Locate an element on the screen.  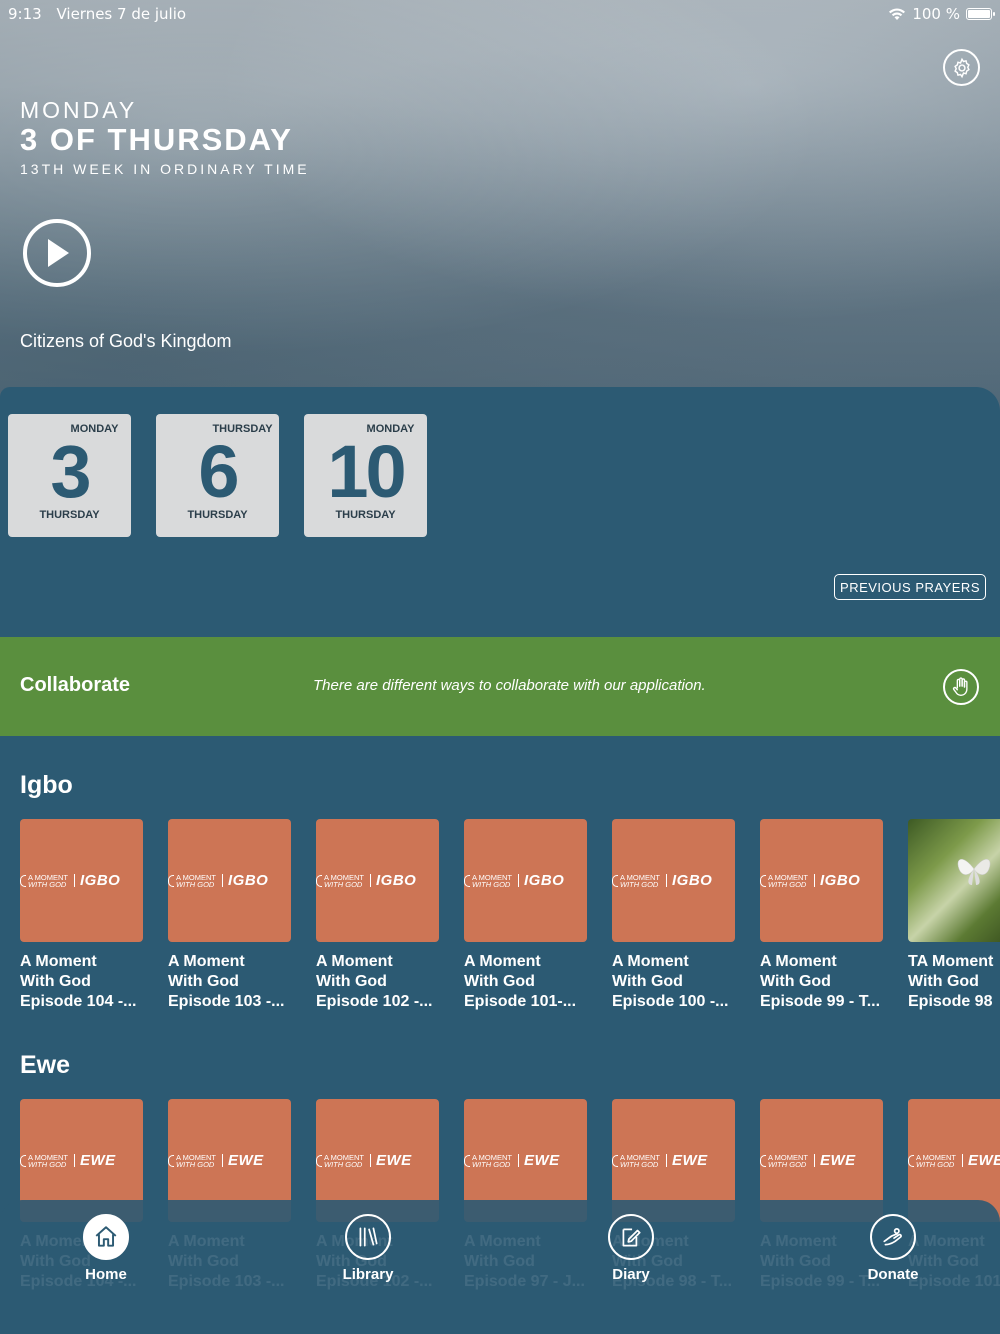
hand-icon is located at coordinates (960, 686).